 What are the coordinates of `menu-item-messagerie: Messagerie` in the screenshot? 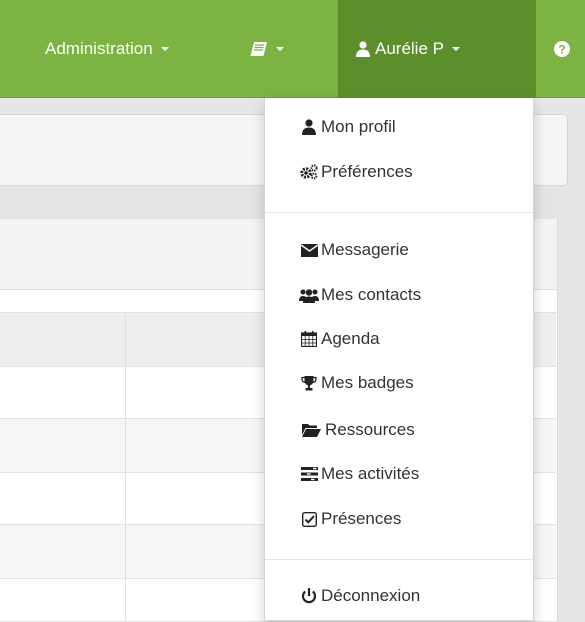 It's located at (399, 250).